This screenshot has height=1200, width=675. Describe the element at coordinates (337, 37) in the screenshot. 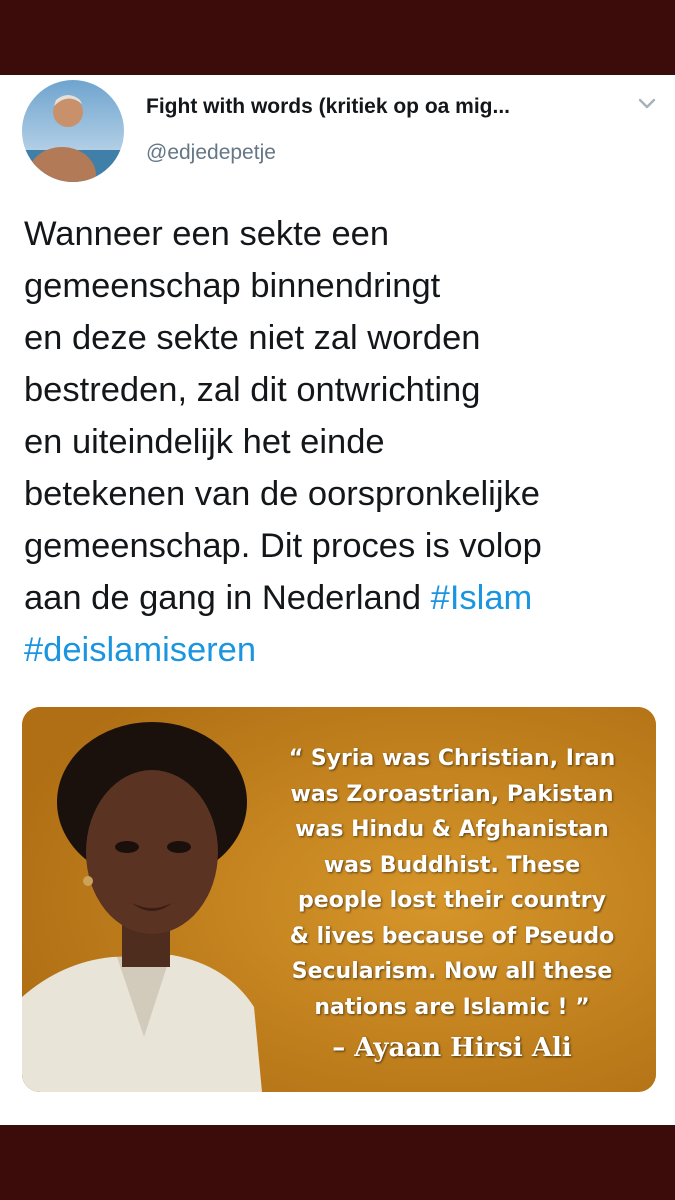

I see `top-frame-bar` at that location.